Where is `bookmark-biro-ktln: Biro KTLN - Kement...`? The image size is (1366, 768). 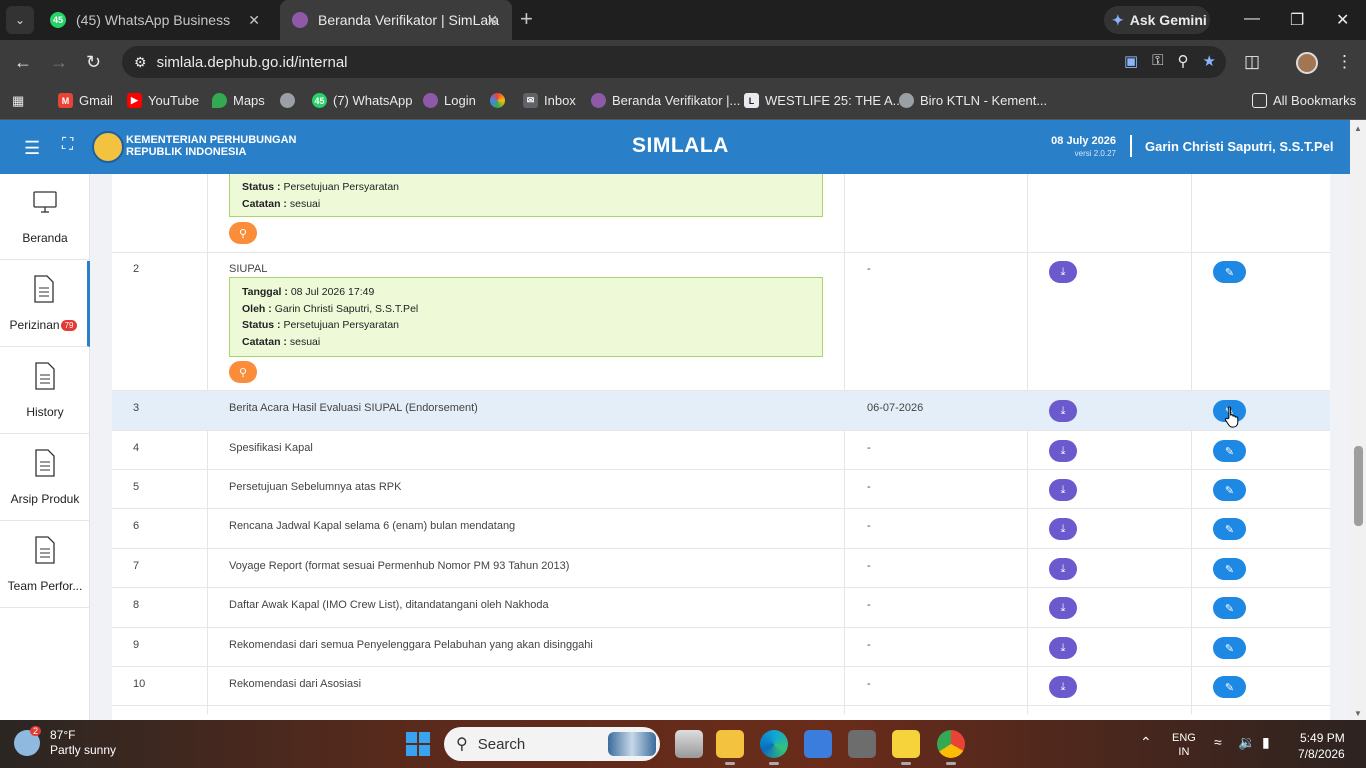 bookmark-biro-ktln: Biro KTLN - Kement... is located at coordinates (973, 100).